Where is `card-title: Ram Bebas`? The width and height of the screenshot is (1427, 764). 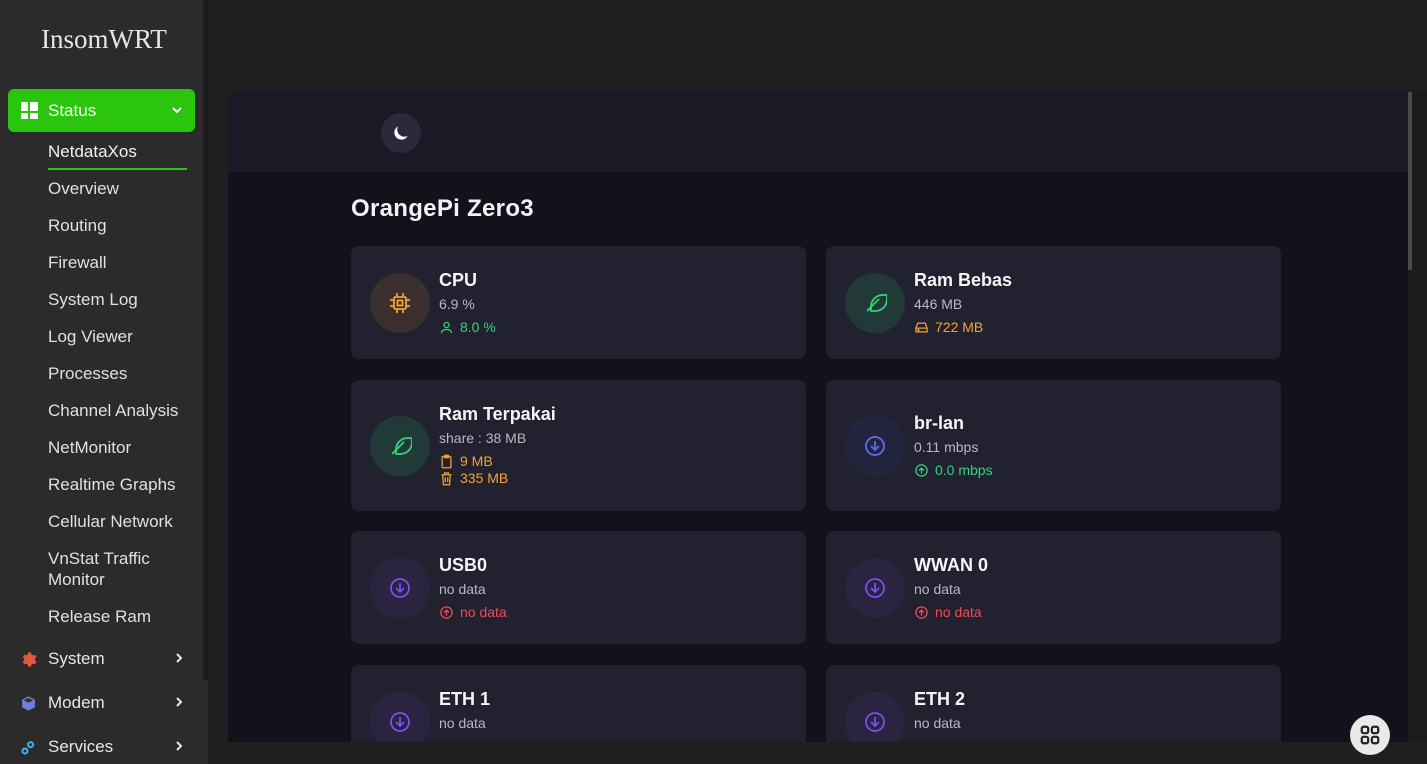
card-title: Ram Bebas is located at coordinates (963, 280).